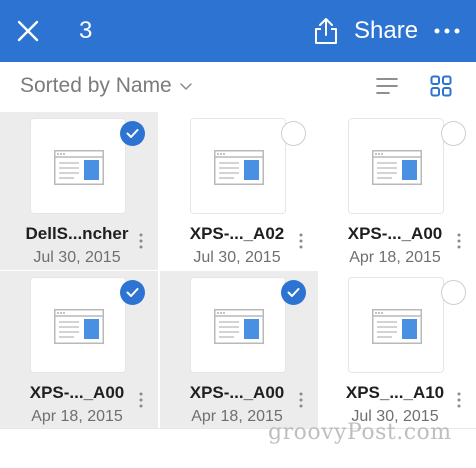  Describe the element at coordinates (441, 86) in the screenshot. I see `grid-view-icon` at that location.